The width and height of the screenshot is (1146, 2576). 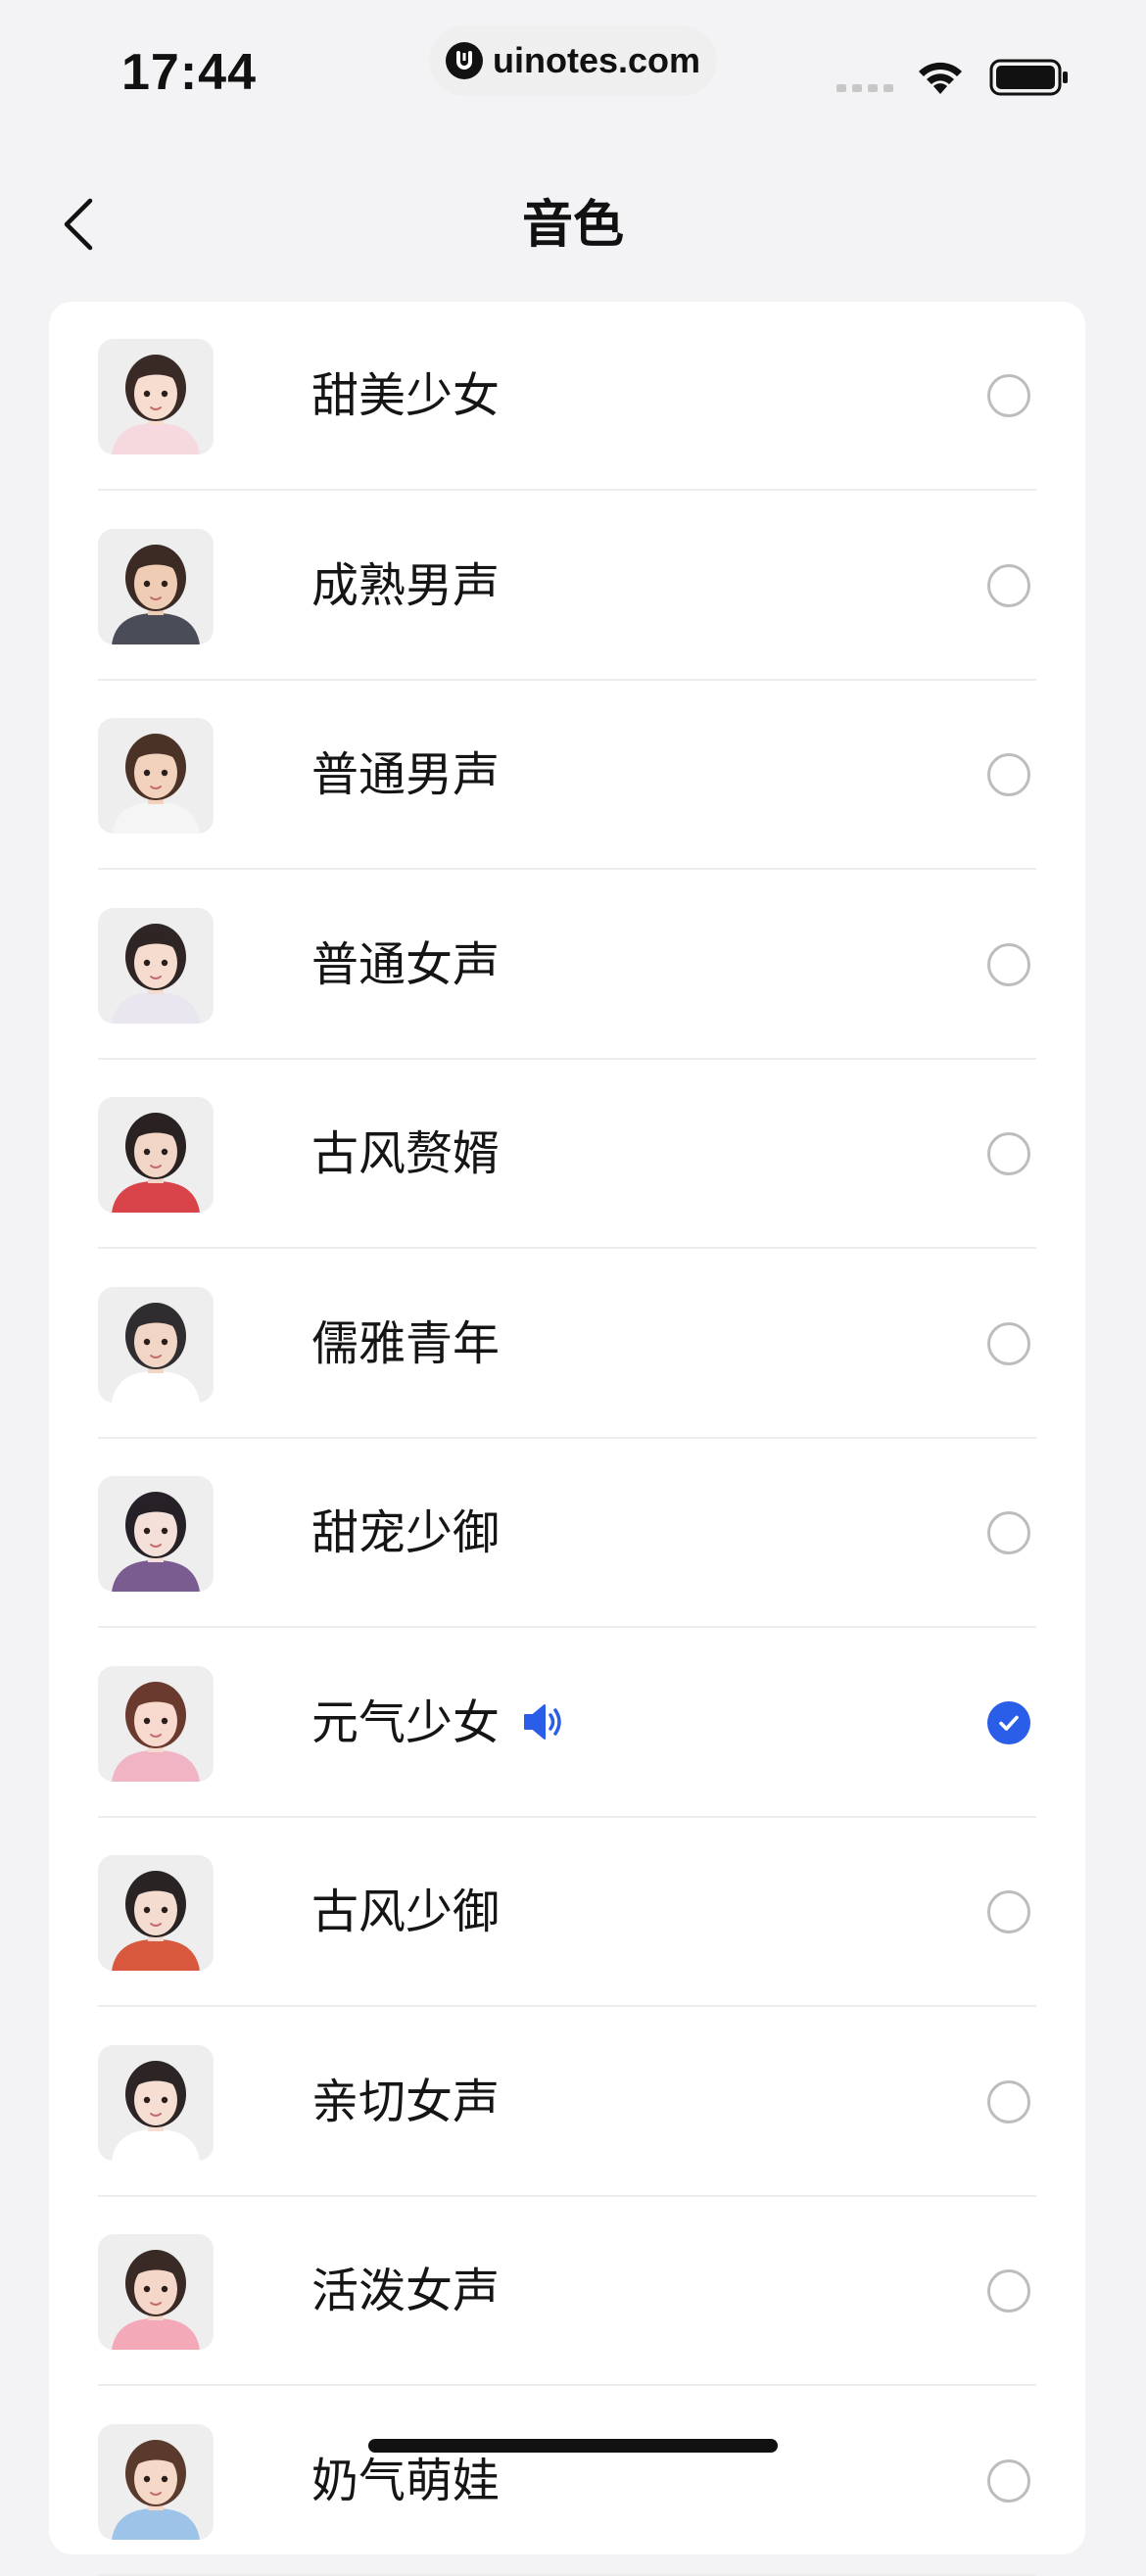 What do you see at coordinates (567, 776) in the screenshot?
I see `voice-option-row: 普通男声` at bounding box center [567, 776].